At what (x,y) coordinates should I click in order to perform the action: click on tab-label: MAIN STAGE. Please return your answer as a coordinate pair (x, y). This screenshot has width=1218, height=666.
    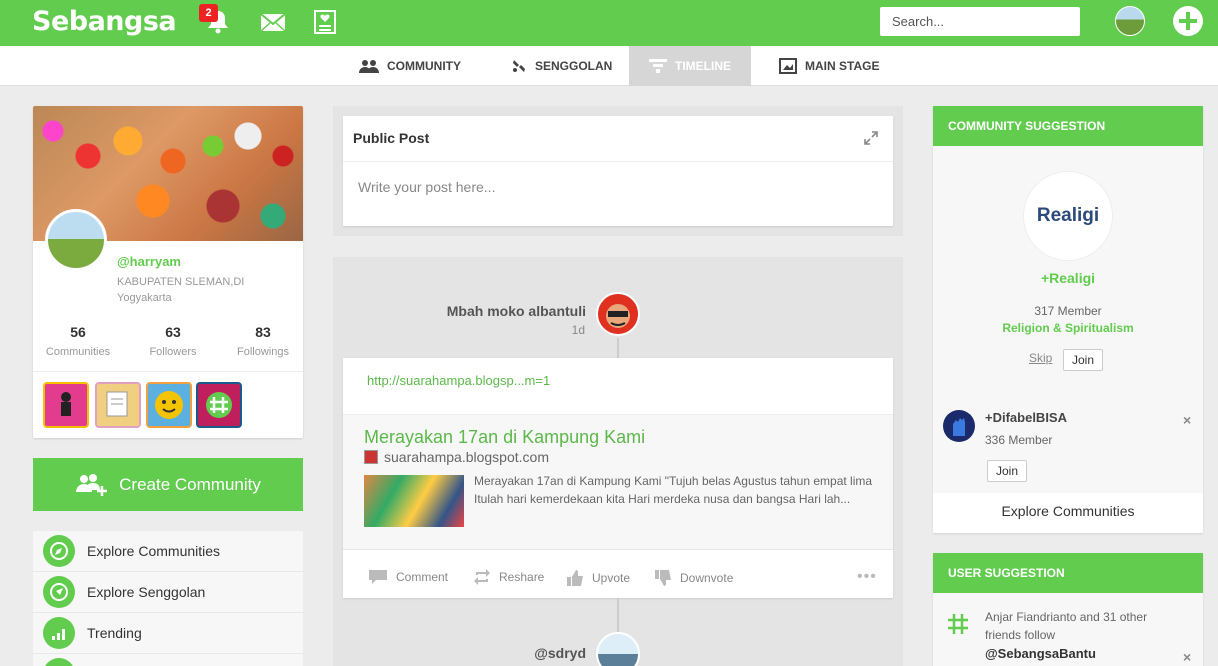
    Looking at the image, I should click on (842, 66).